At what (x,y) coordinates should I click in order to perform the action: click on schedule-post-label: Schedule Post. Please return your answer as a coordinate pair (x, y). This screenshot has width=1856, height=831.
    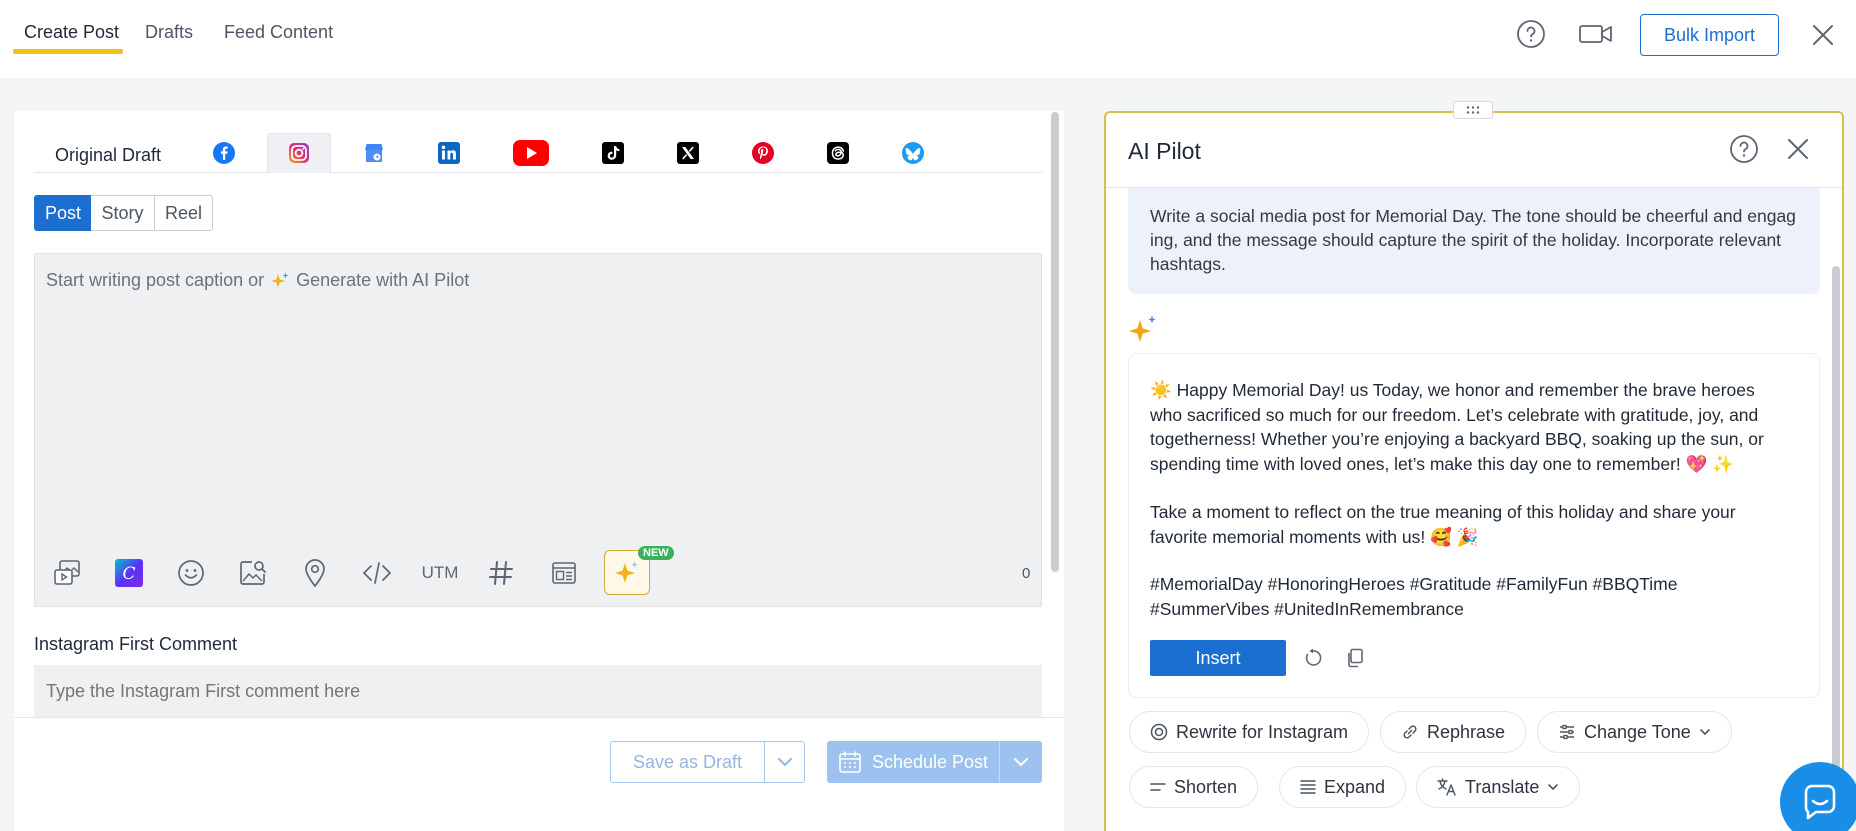
    Looking at the image, I should click on (930, 761).